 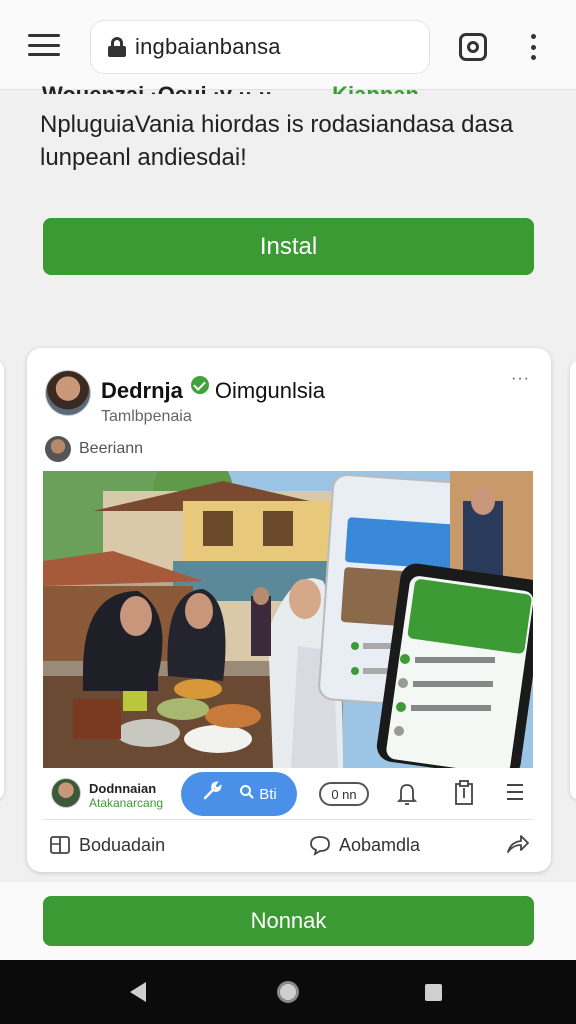 What do you see at coordinates (142, 390) in the screenshot?
I see `page-name-primary: Dedrnja` at bounding box center [142, 390].